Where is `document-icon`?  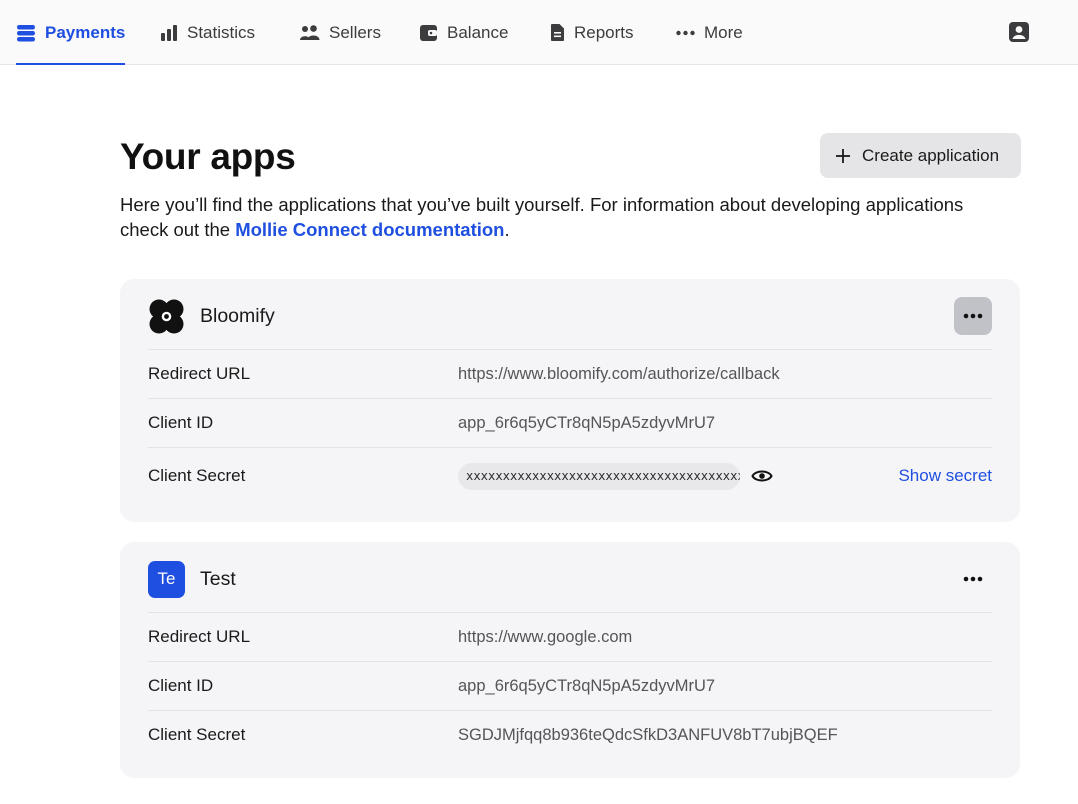 document-icon is located at coordinates (557, 32).